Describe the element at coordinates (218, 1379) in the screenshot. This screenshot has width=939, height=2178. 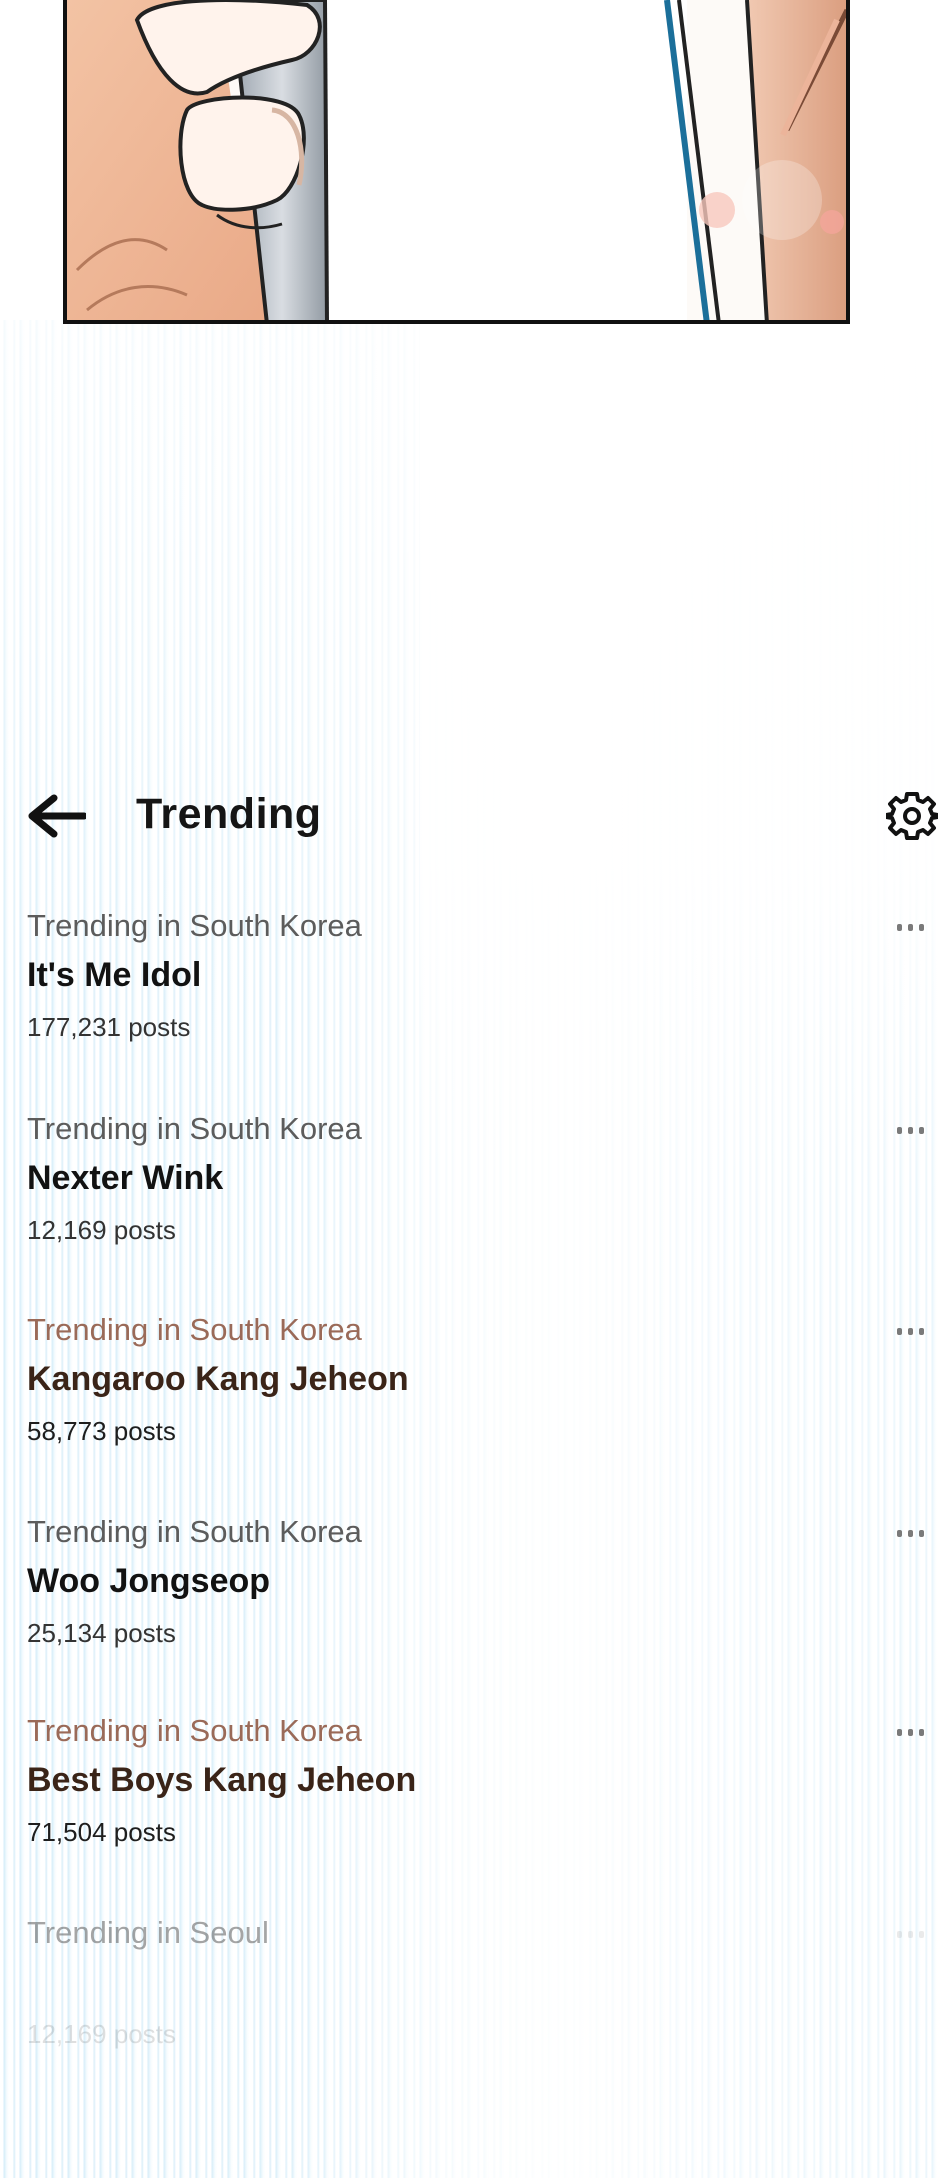
I see `trend-name: Kangaroo Kang Jeheon` at that location.